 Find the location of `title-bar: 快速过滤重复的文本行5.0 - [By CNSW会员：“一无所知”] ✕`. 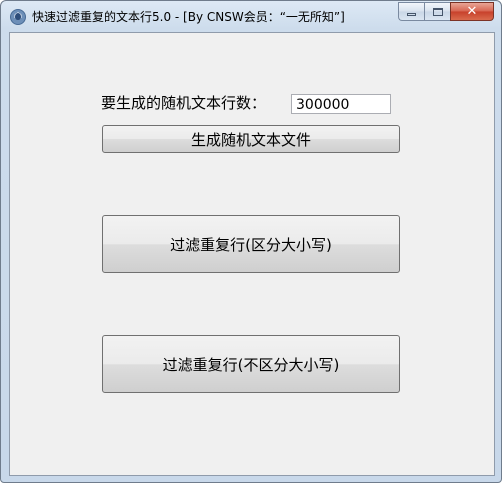

title-bar: 快速过滤重复的文本行5.0 - [By CNSW会员：“一无所知”] ✕ is located at coordinates (251, 16).